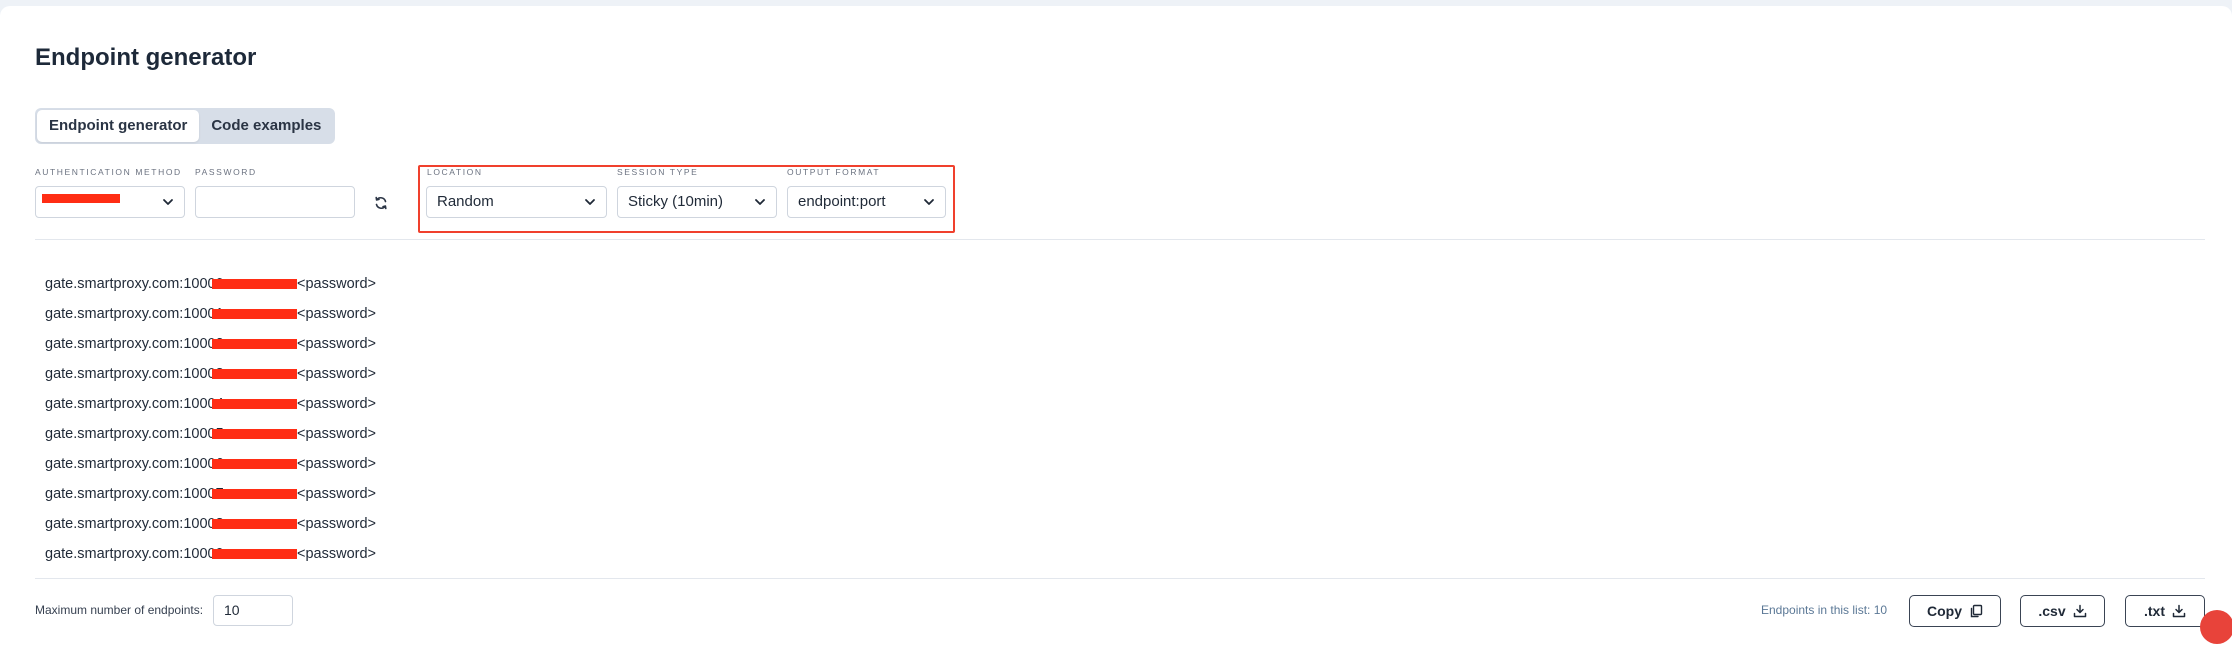 The height and width of the screenshot is (646, 2232). I want to click on session-type-label: SESSION TYPE, so click(658, 172).